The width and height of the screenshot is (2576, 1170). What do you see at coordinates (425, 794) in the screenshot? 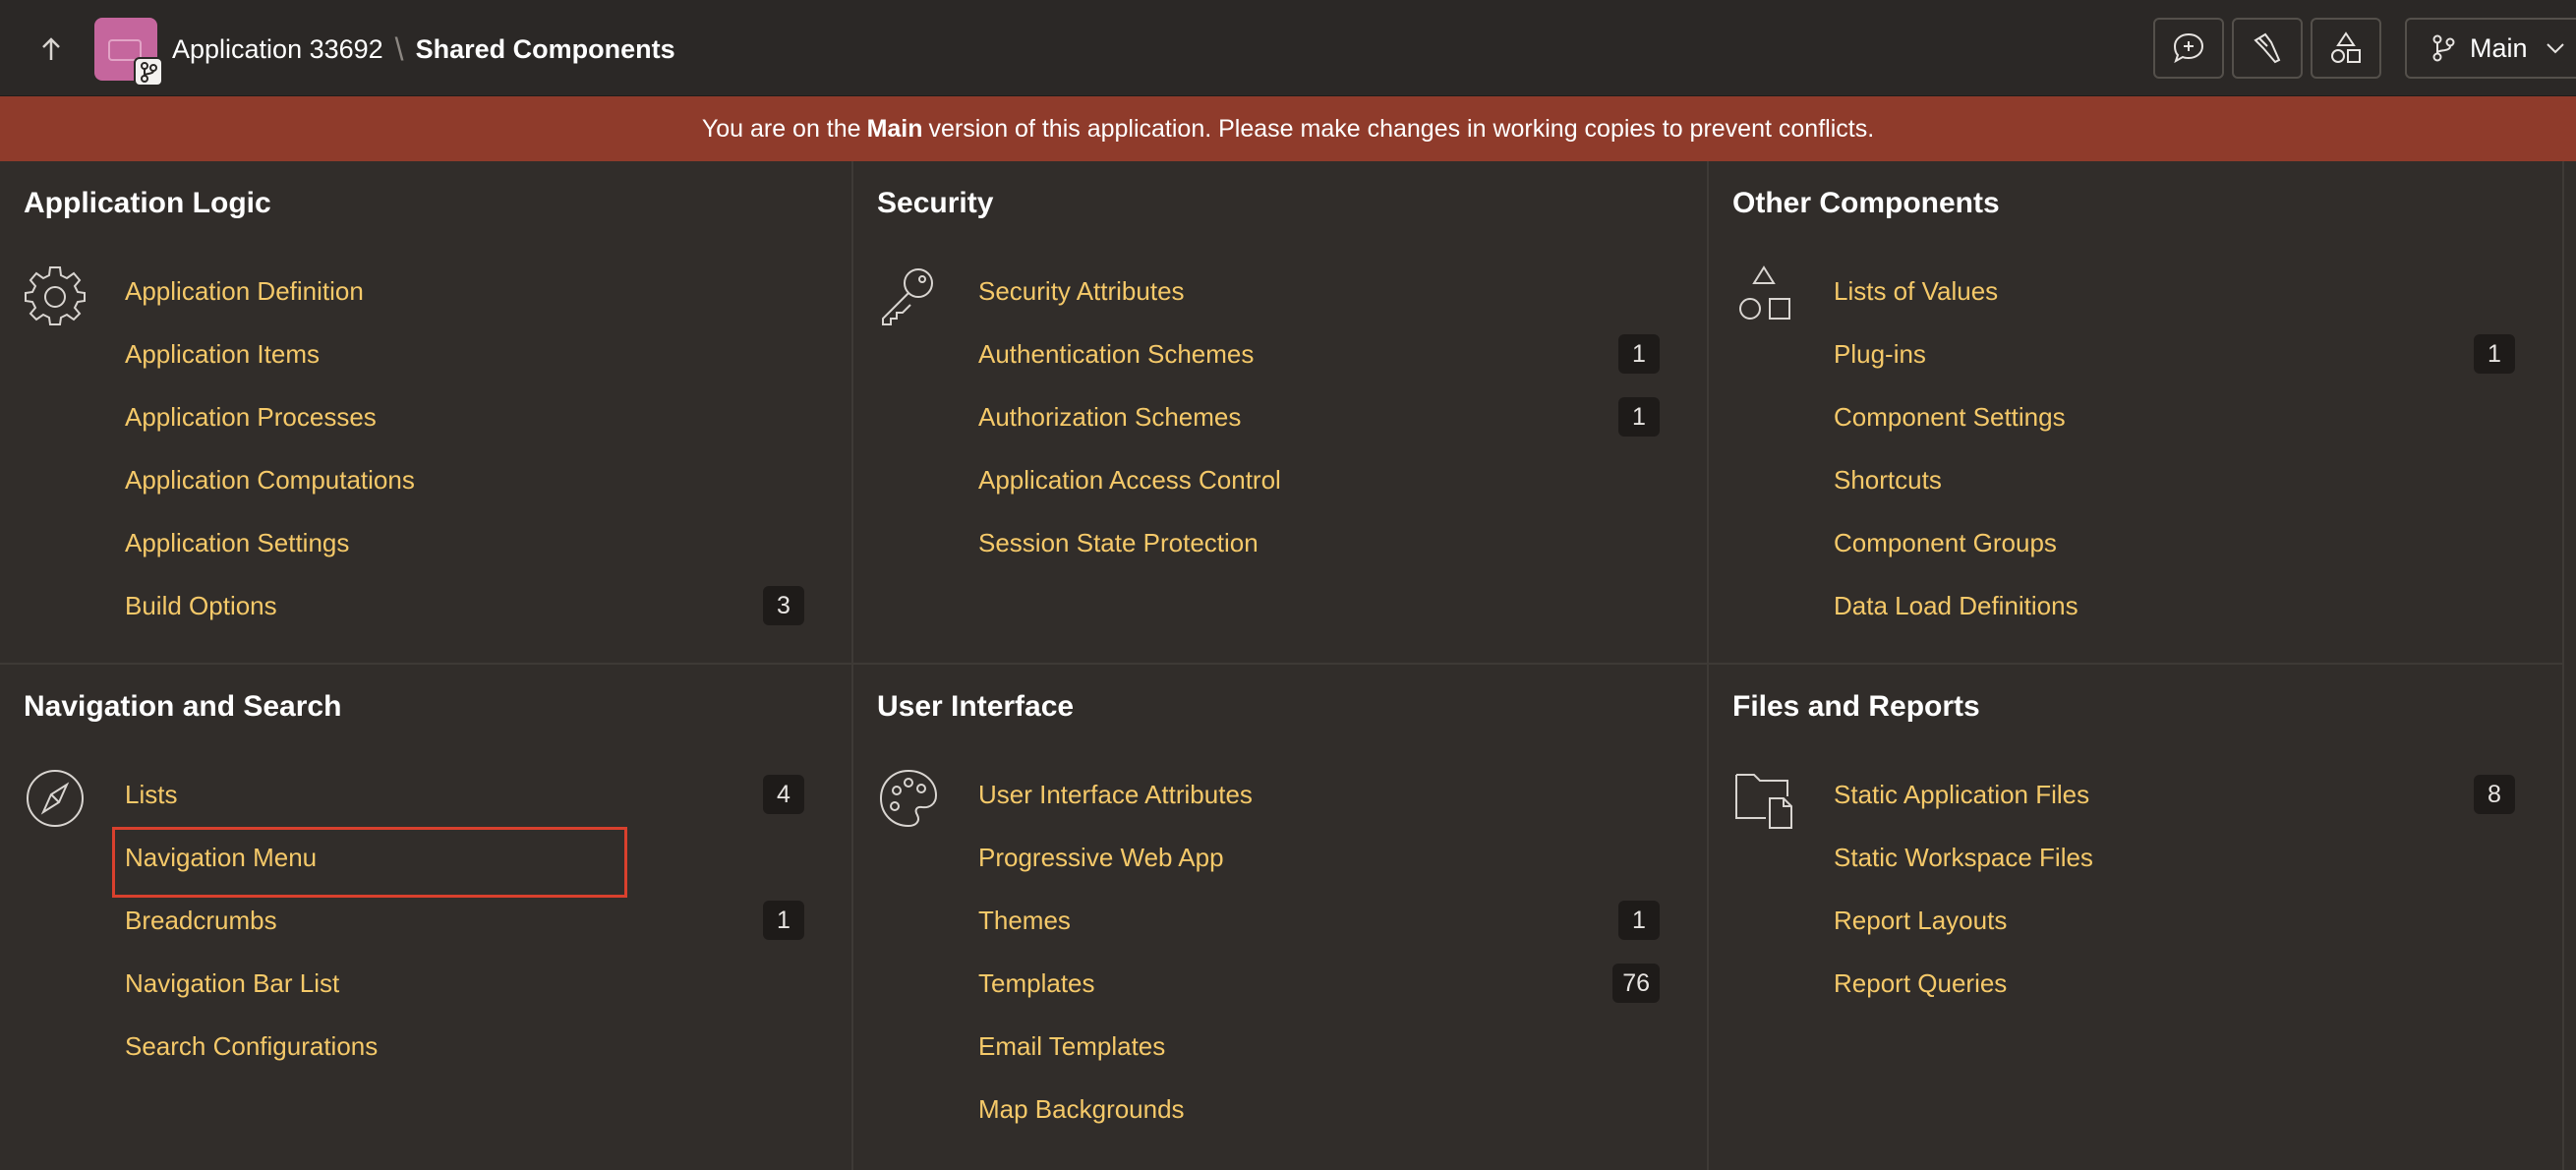
I see `list-item: Lists 4` at bounding box center [425, 794].